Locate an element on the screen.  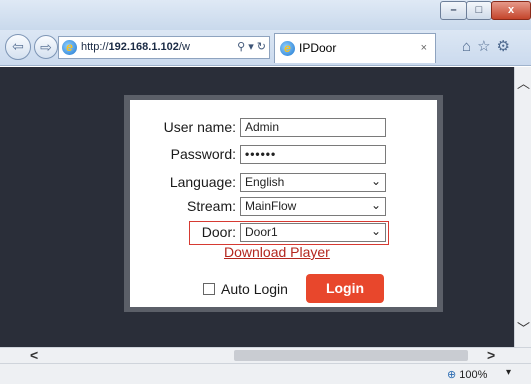
username-value: Admin is located at coordinates (262, 127).